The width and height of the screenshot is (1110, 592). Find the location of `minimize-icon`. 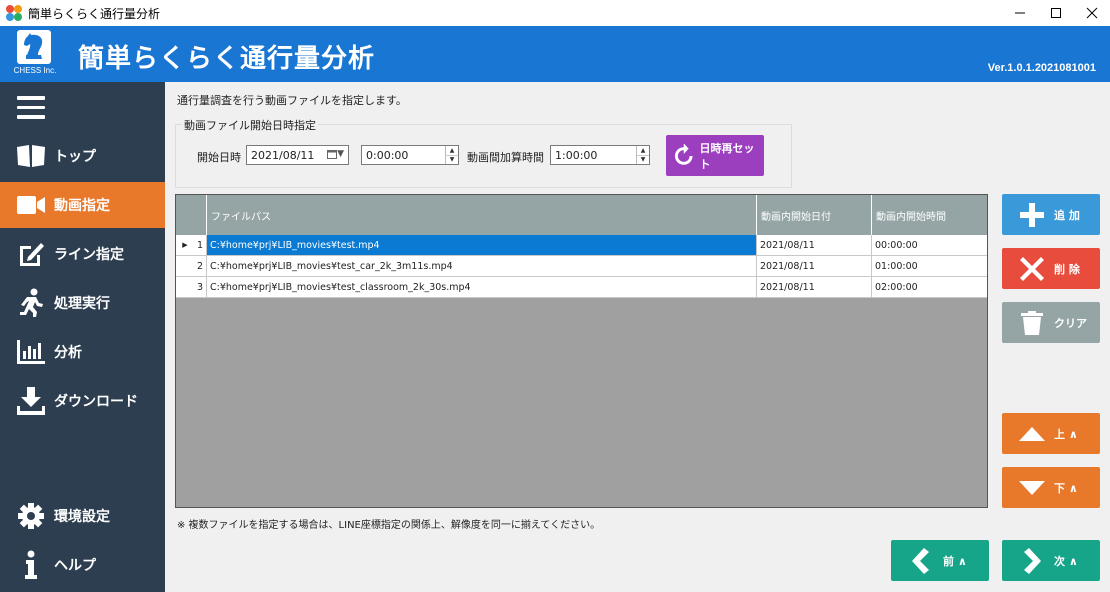

minimize-icon is located at coordinates (1020, 13).